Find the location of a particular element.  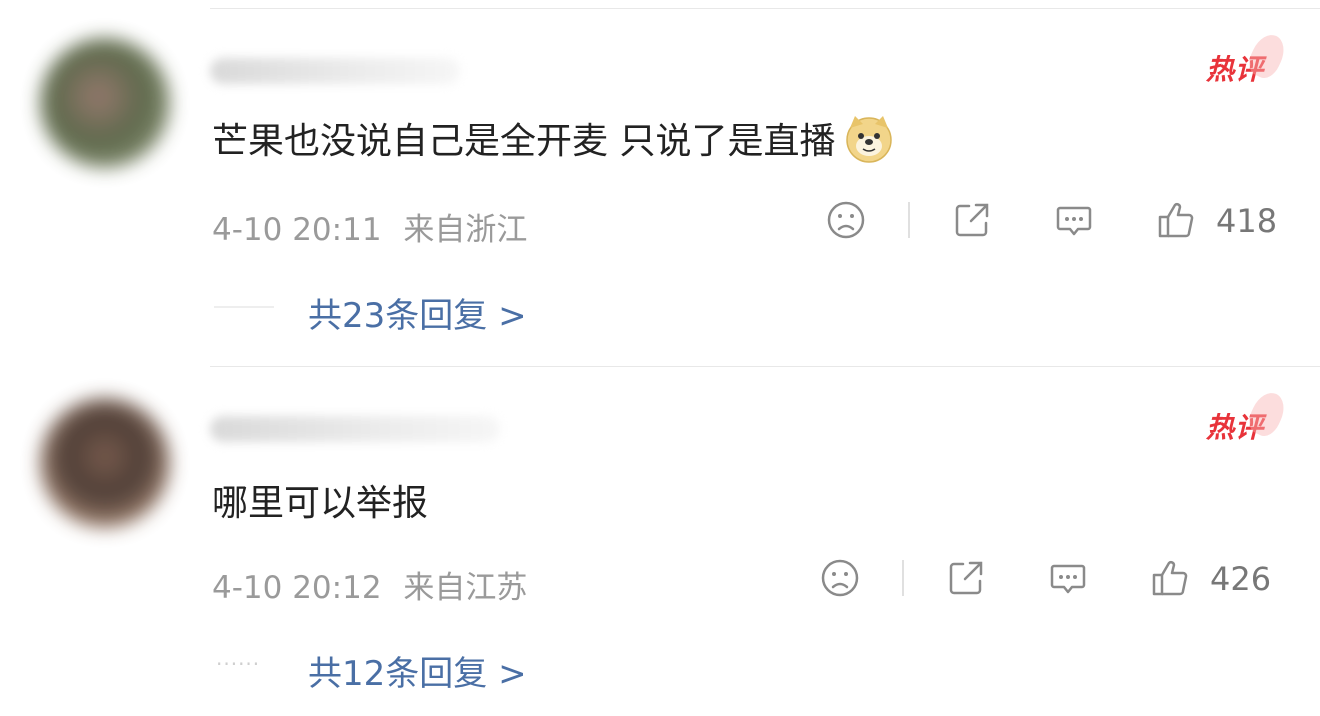

comment-text: 芒果也没说自己是全开麦 只说了是直播 is located at coordinates (553, 138).